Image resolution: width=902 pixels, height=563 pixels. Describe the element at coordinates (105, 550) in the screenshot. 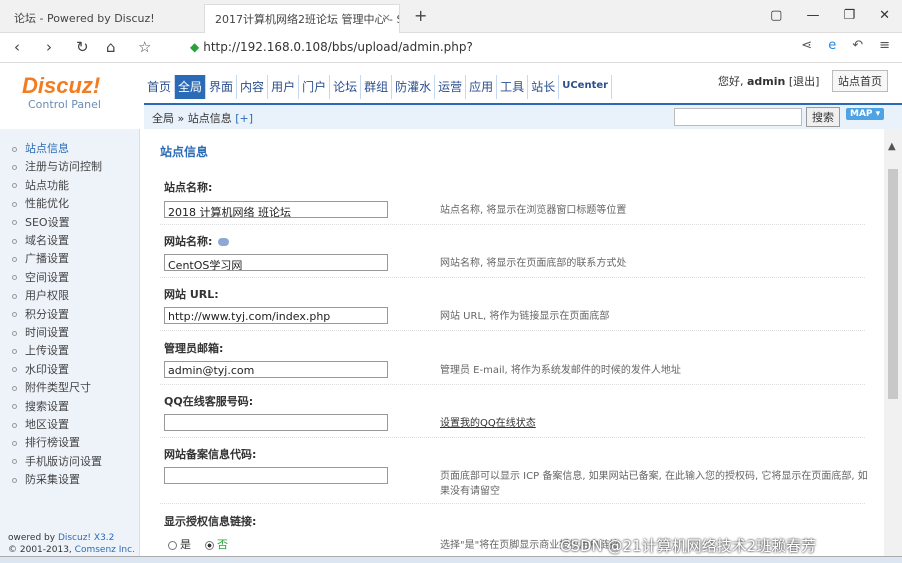

I see `footer-company-link: Comsenz Inc.` at that location.